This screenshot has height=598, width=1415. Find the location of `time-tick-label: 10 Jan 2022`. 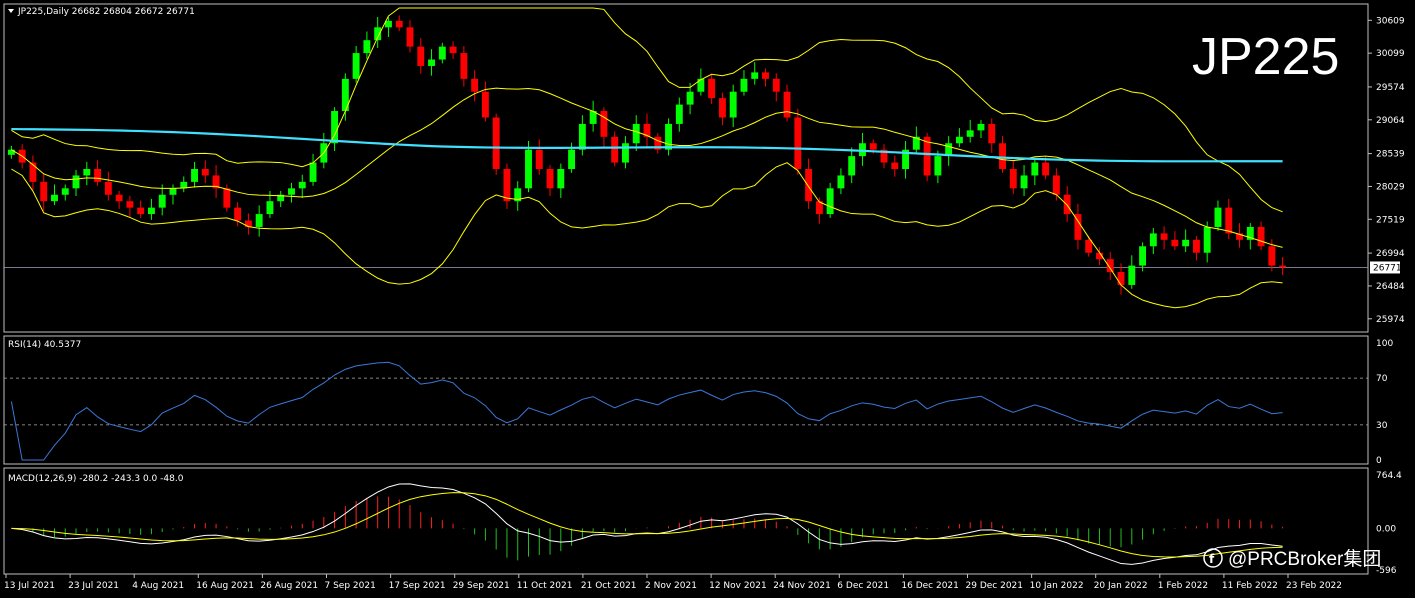

time-tick-label: 10 Jan 2022 is located at coordinates (1057, 586).